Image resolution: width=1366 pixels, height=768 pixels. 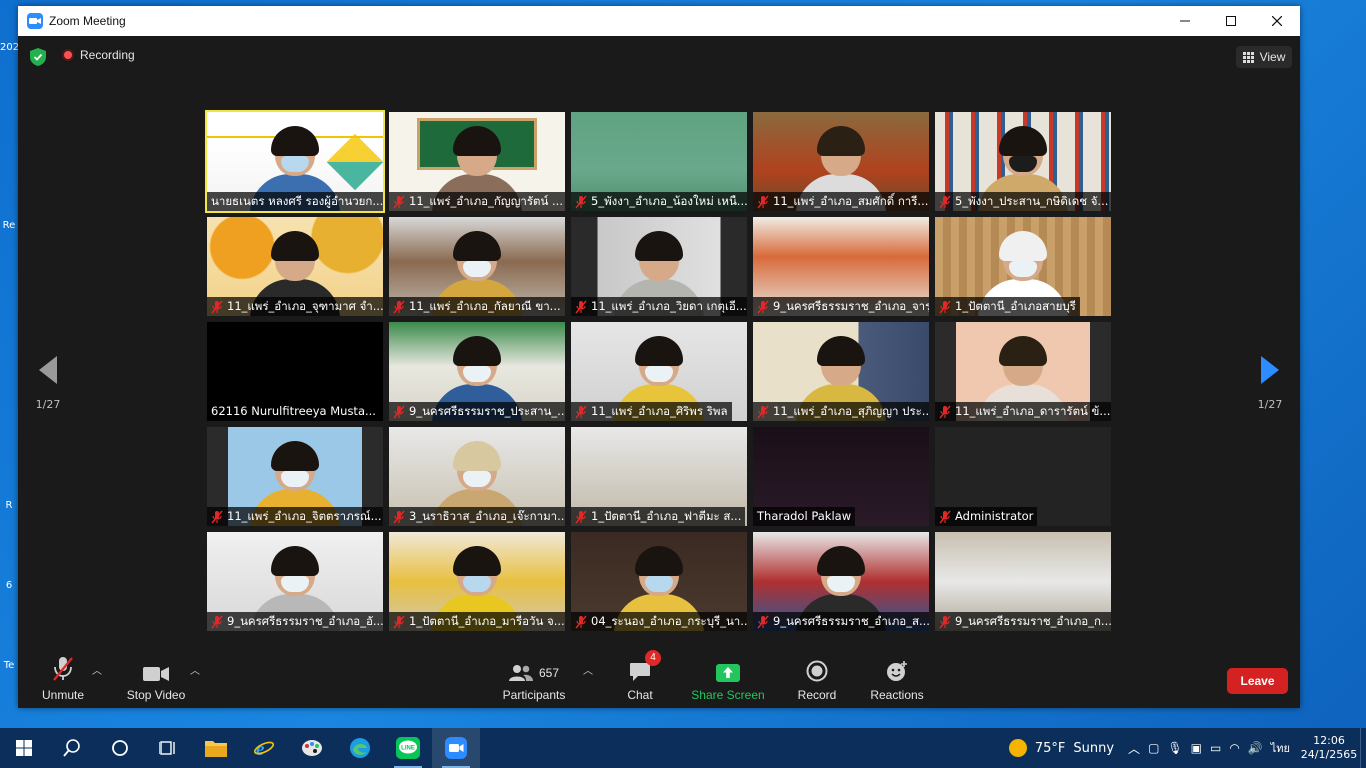 What do you see at coordinates (456, 748) in the screenshot?
I see `zoom-taskbar-button` at bounding box center [456, 748].